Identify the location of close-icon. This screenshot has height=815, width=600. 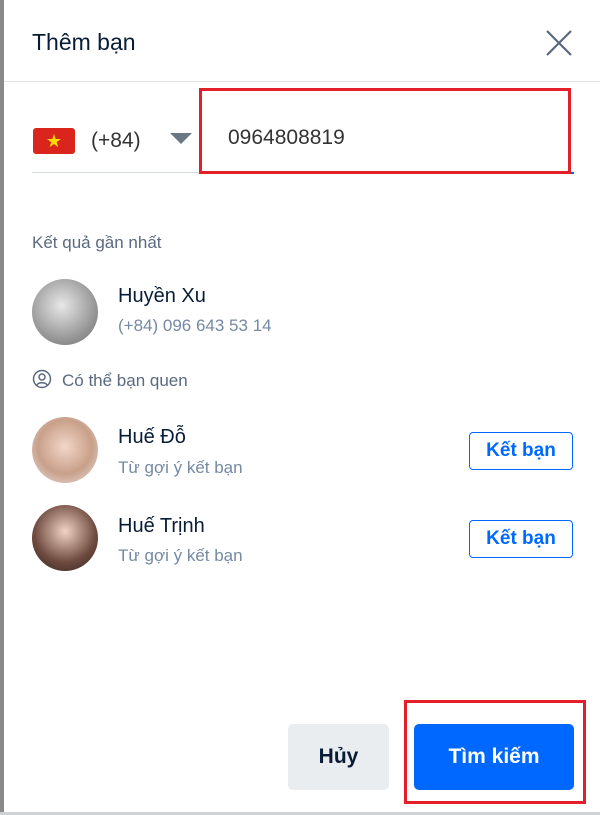
(559, 43).